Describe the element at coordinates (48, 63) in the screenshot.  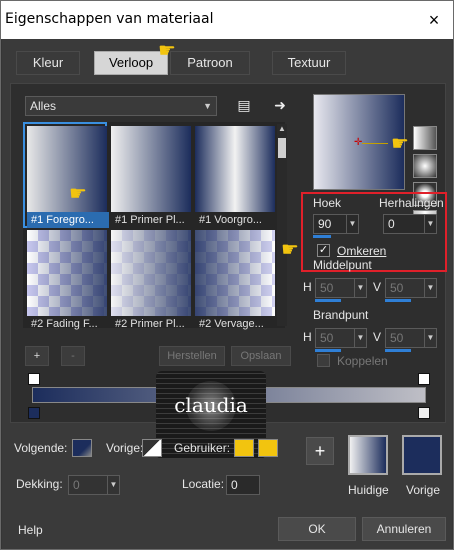
I see `tab-kleur: Kleur` at that location.